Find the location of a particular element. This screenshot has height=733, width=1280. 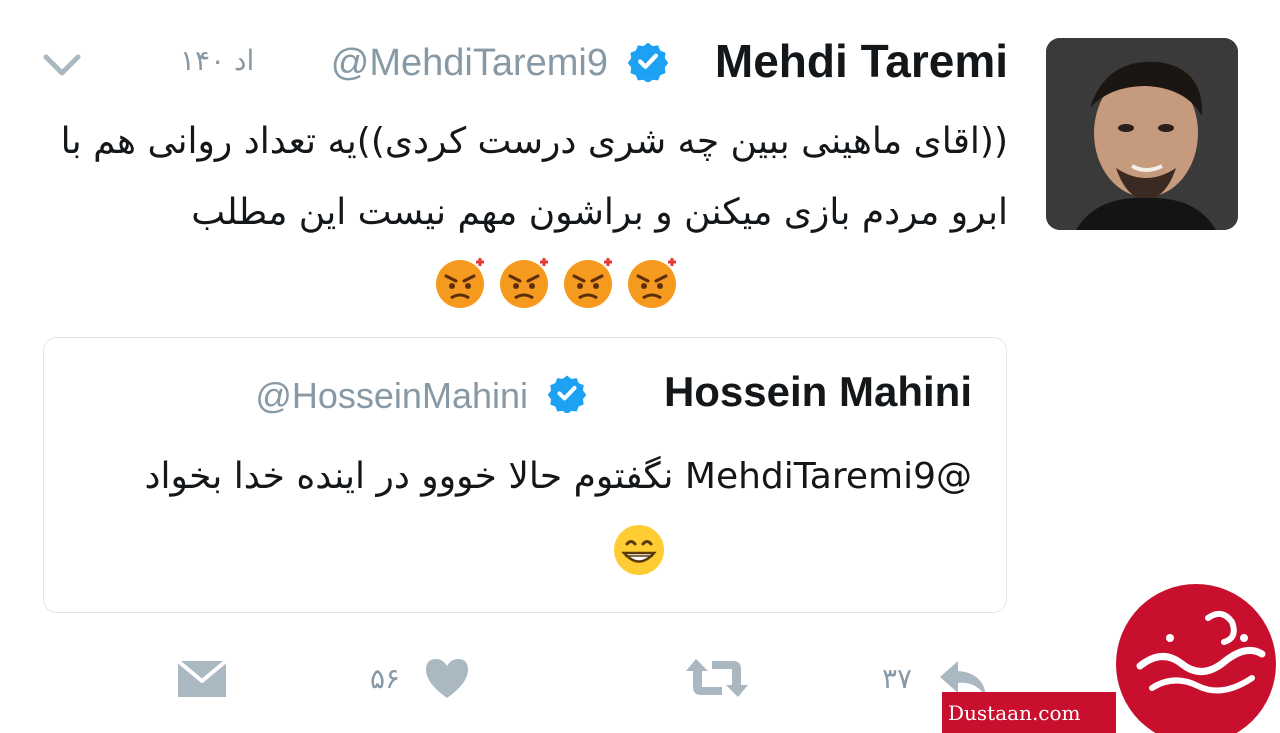

like-count: ۵۶ is located at coordinates (385, 678).